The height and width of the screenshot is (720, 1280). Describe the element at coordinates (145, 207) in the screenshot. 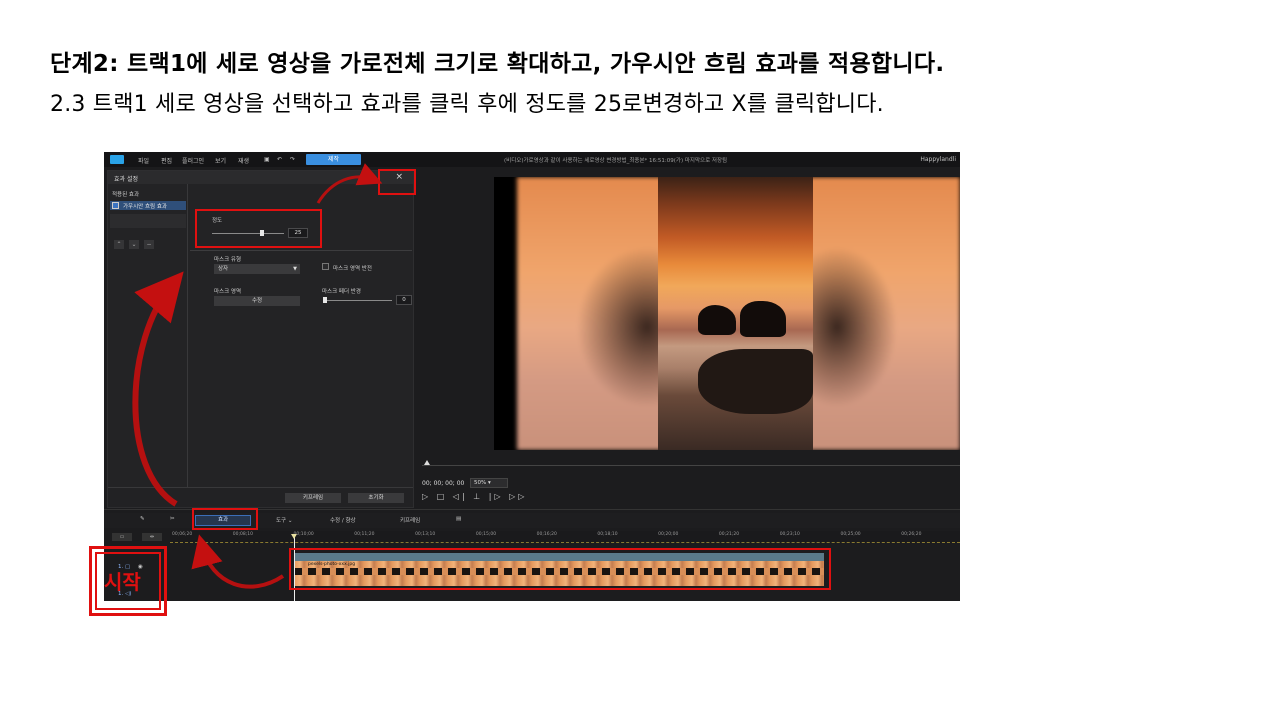

I see `applied-effect-name: 가우시안 흐림 효과` at that location.